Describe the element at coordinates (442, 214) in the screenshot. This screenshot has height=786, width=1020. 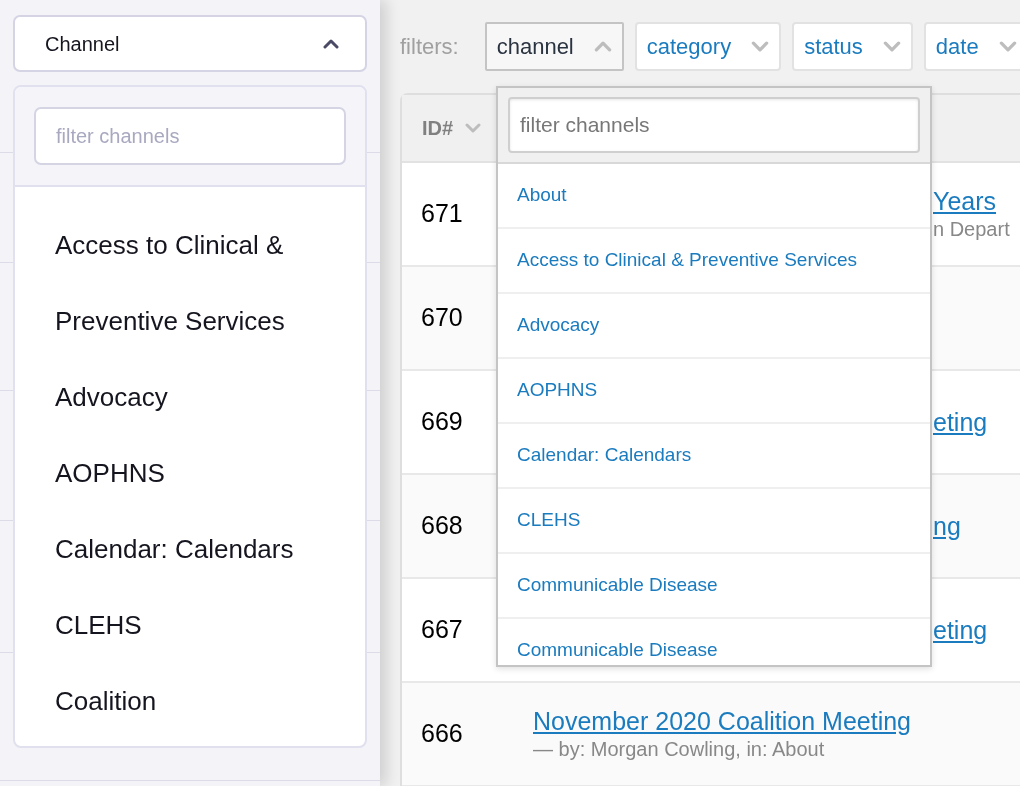
I see `id-cell-text: 671` at that location.